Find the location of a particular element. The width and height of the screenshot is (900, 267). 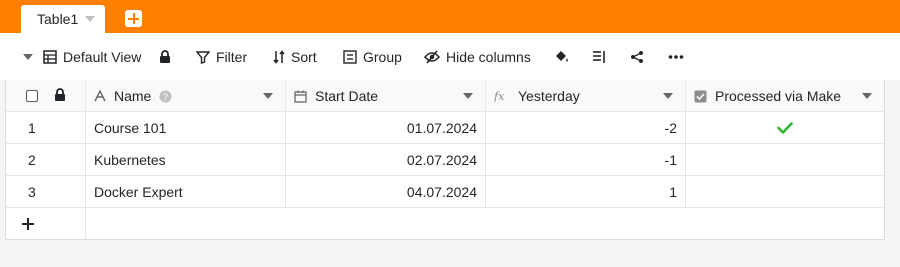

svg-text: fx is located at coordinates (499, 96).